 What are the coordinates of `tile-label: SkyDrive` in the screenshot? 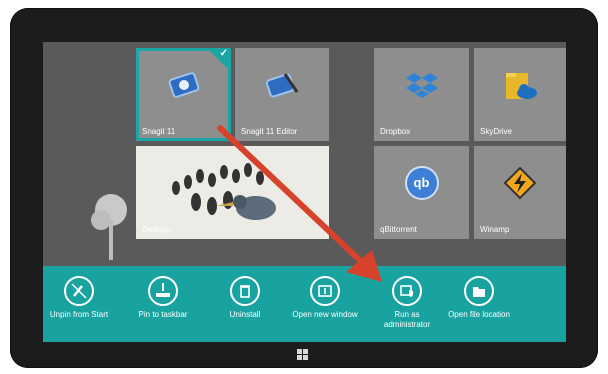 It's located at (496, 131).